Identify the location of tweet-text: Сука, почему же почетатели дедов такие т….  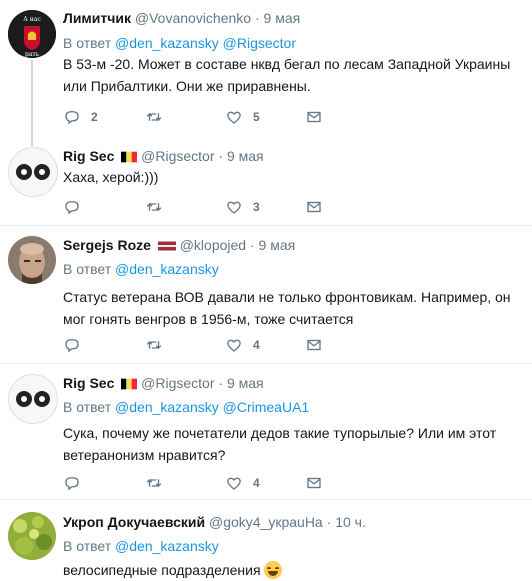
(280, 444).